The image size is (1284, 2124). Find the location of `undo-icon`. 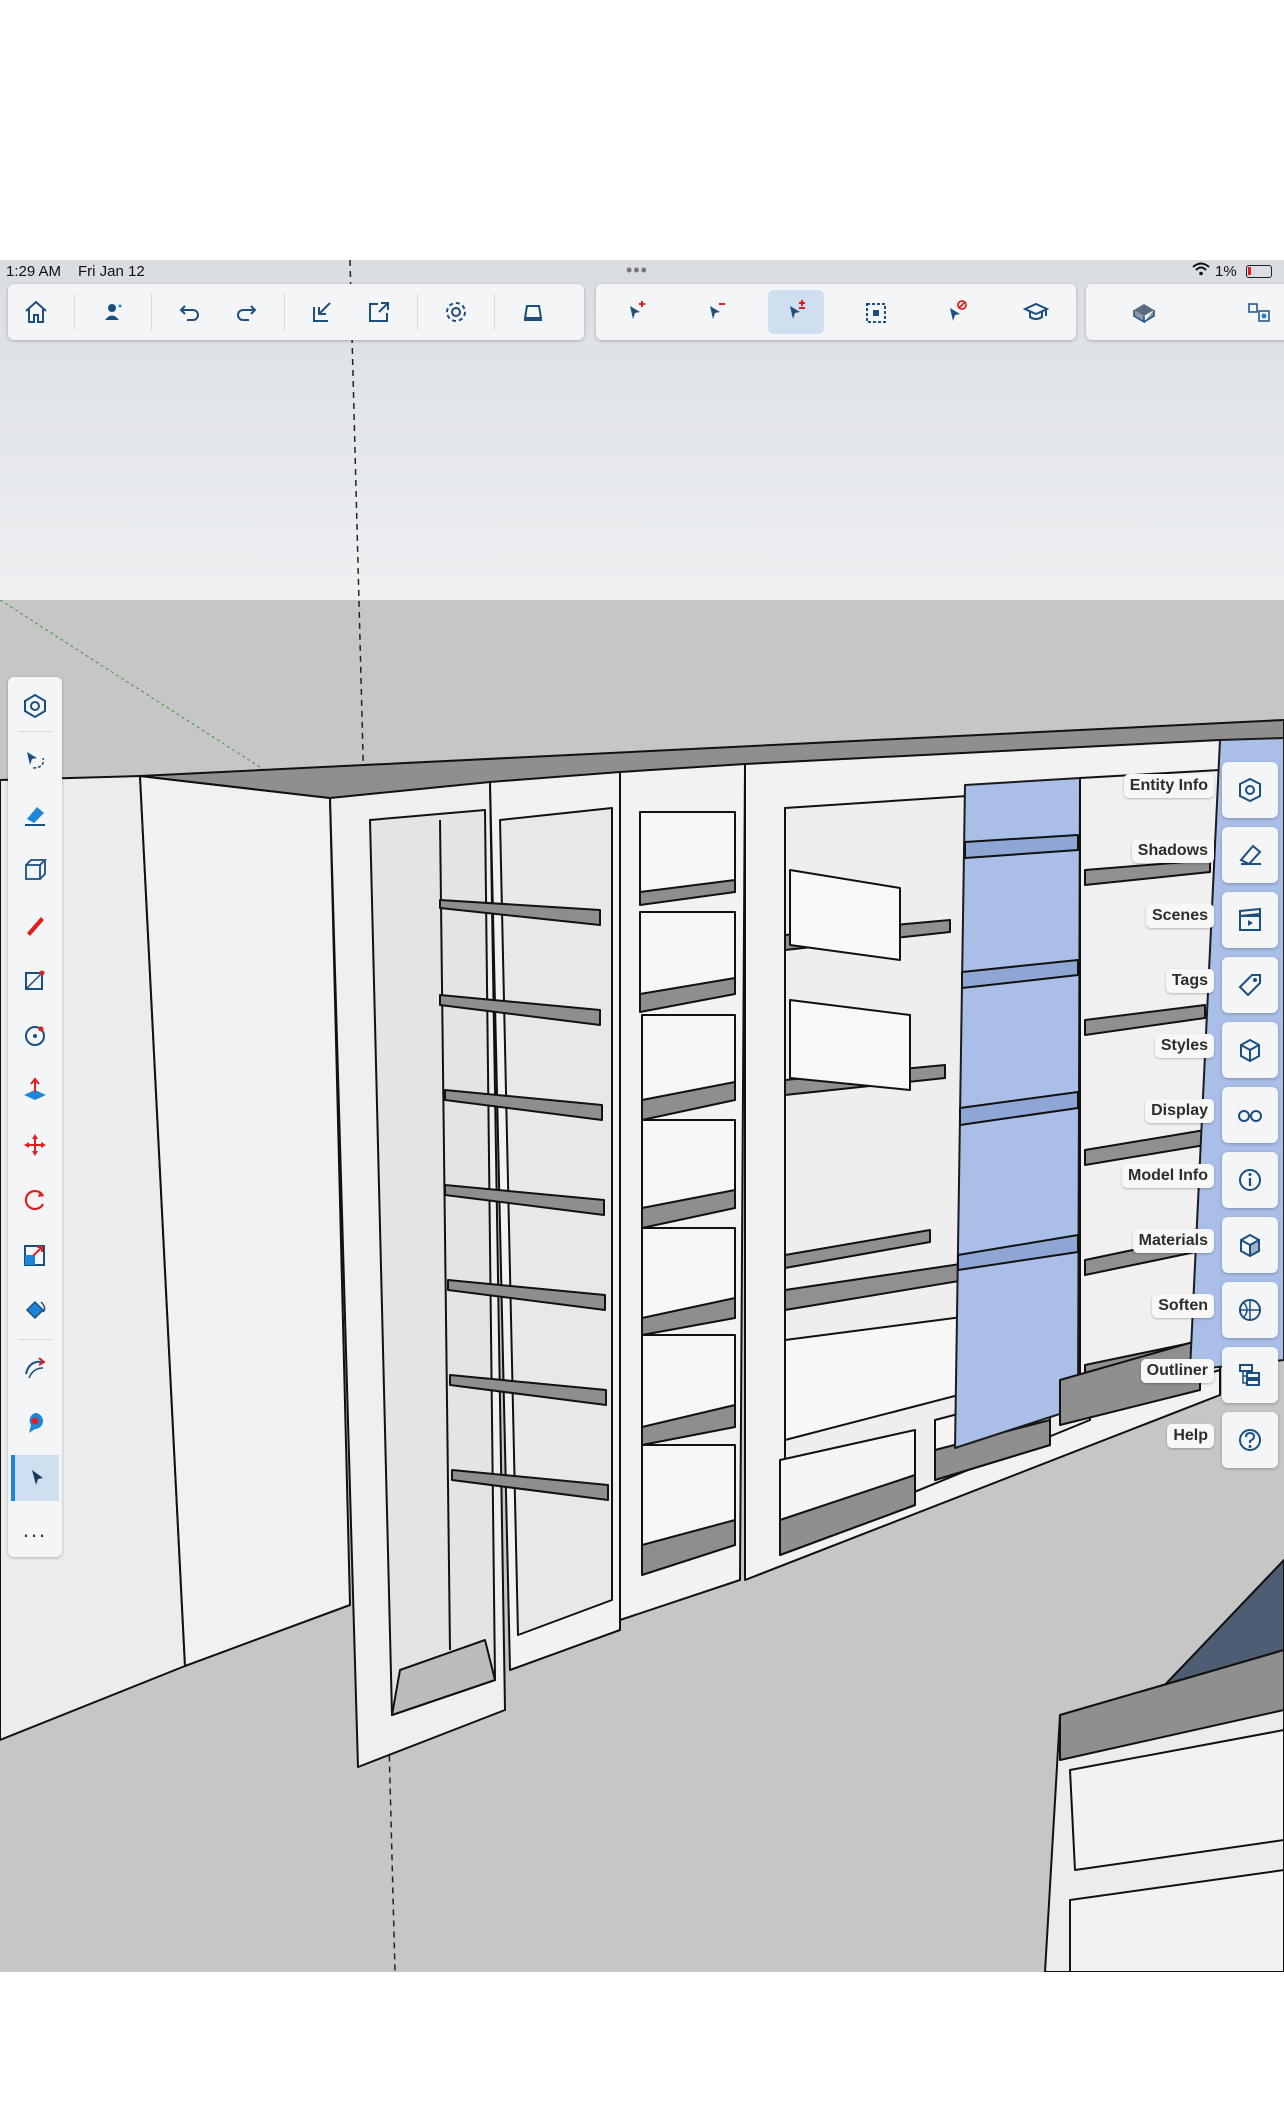

undo-icon is located at coordinates (189, 313).